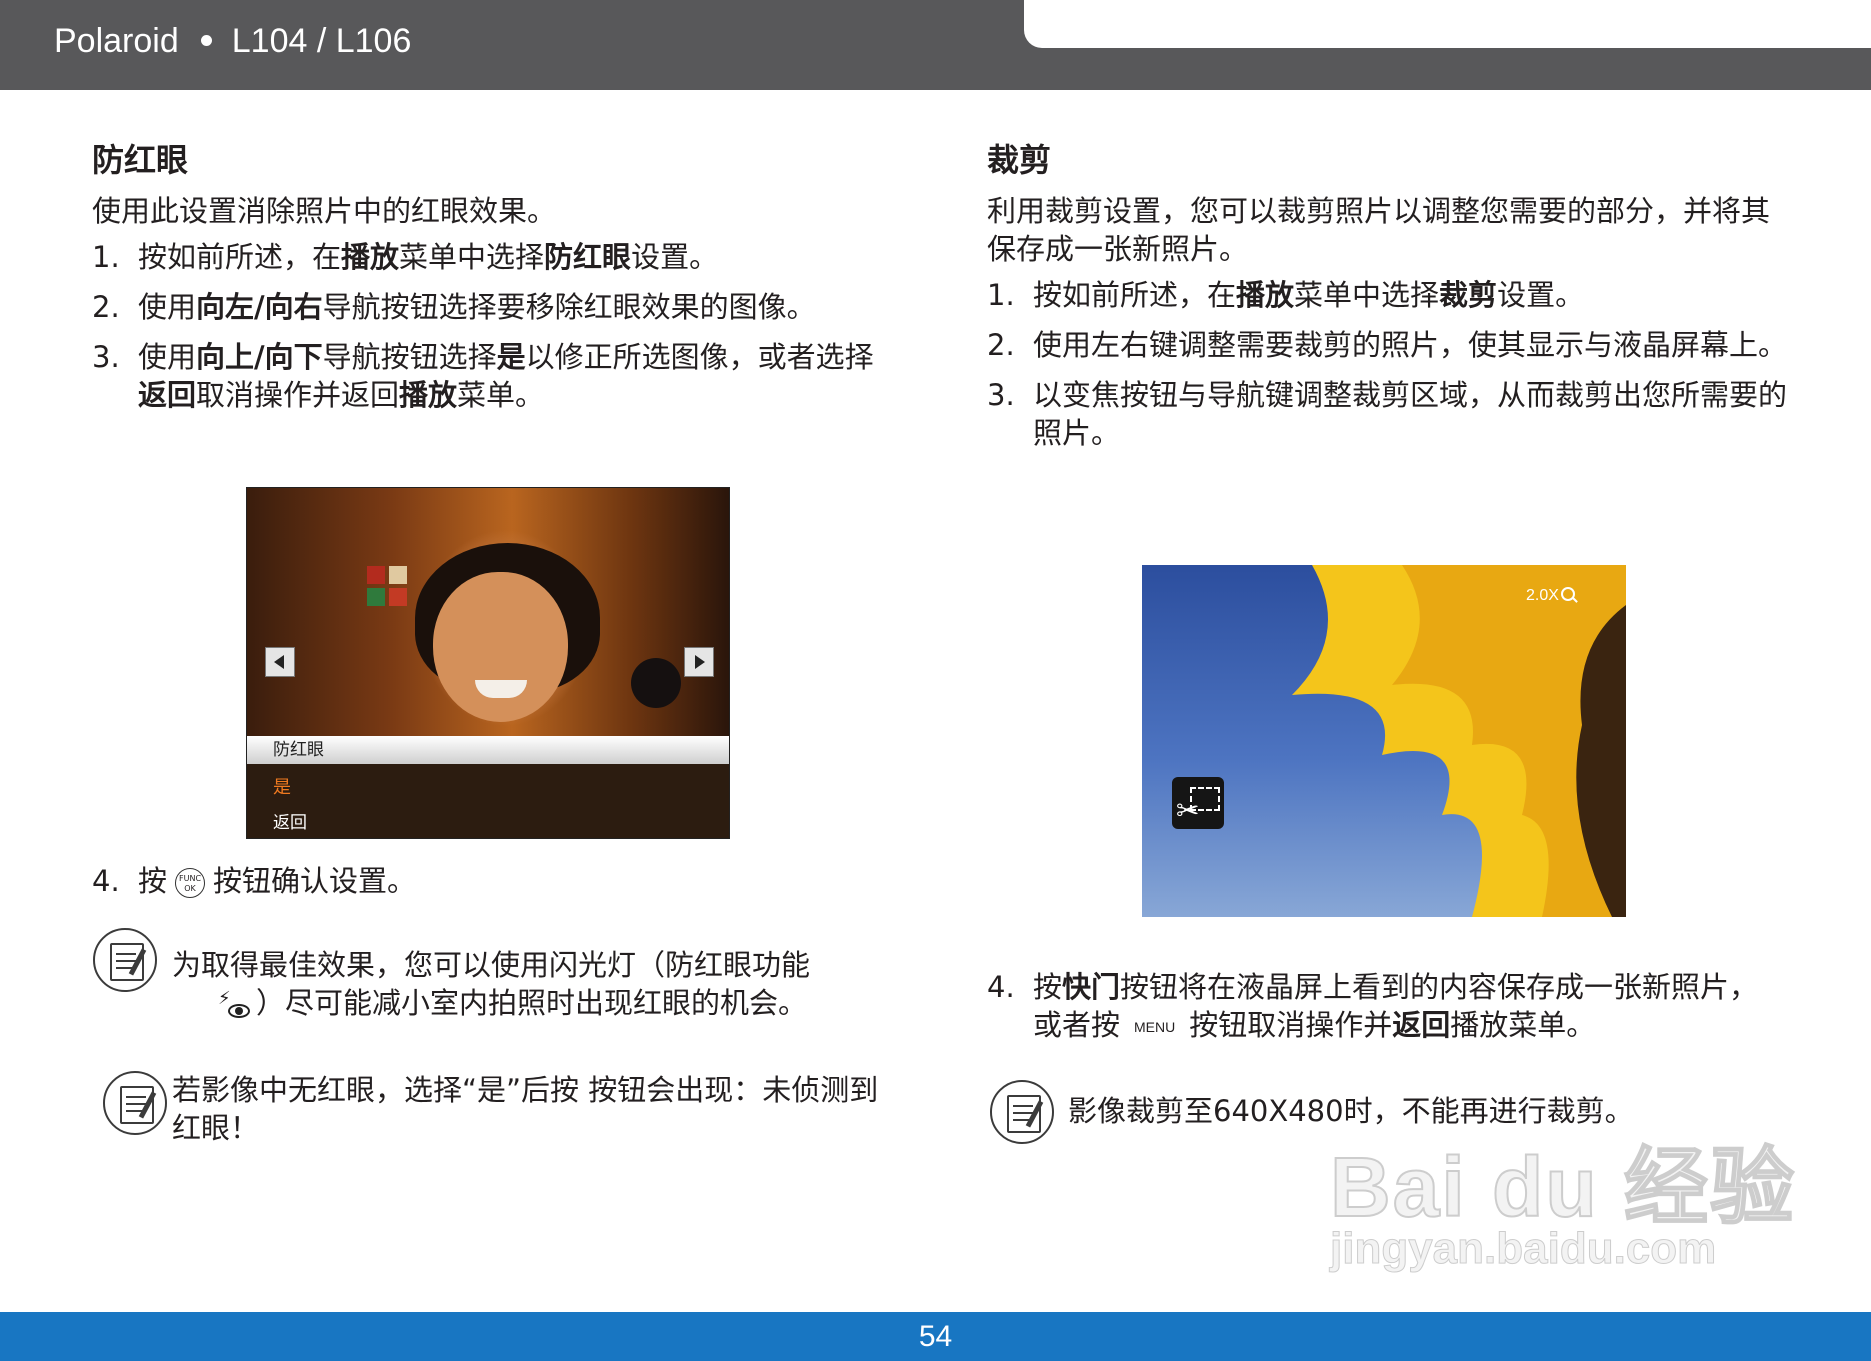 The height and width of the screenshot is (1361, 1871). Describe the element at coordinates (282, 787) in the screenshot. I see `screen-option-yes: 是` at that location.